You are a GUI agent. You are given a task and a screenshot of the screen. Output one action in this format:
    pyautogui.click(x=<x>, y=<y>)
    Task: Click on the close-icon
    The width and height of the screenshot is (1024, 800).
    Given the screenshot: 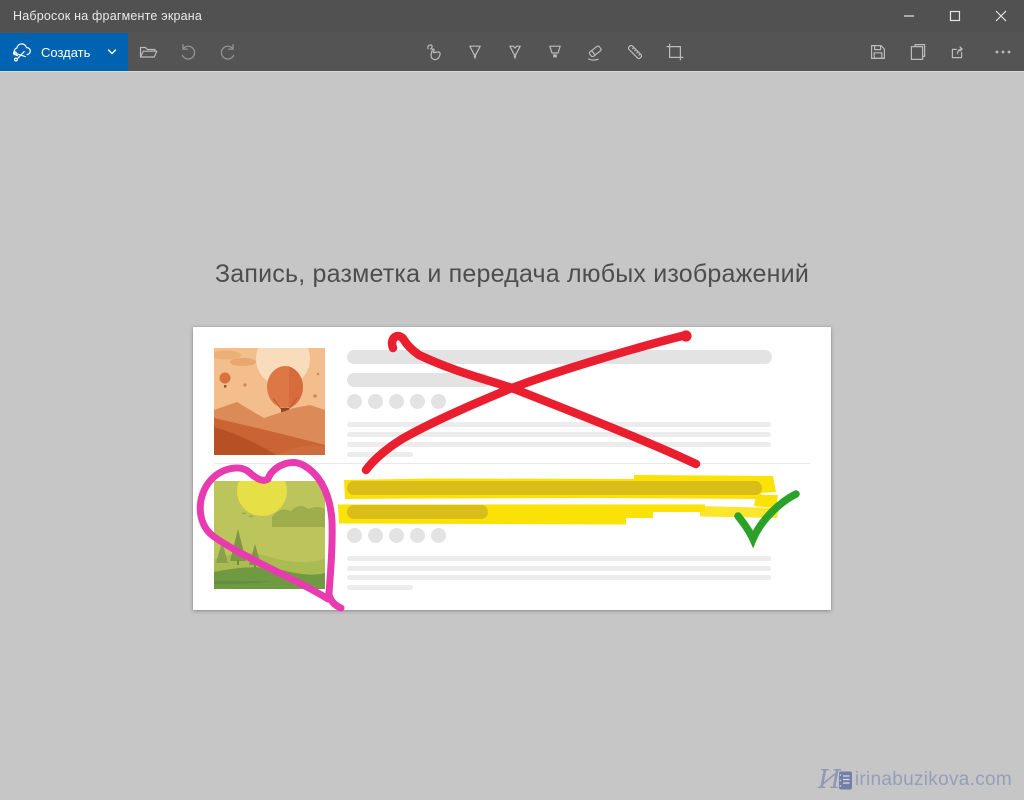 What is the action you would take?
    pyautogui.click(x=1001, y=16)
    